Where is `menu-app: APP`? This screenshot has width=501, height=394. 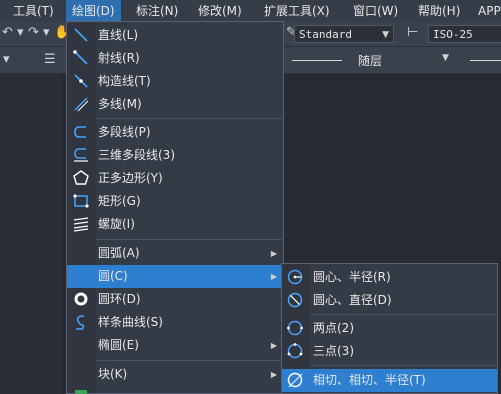
menu-app: APP is located at coordinates (489, 11).